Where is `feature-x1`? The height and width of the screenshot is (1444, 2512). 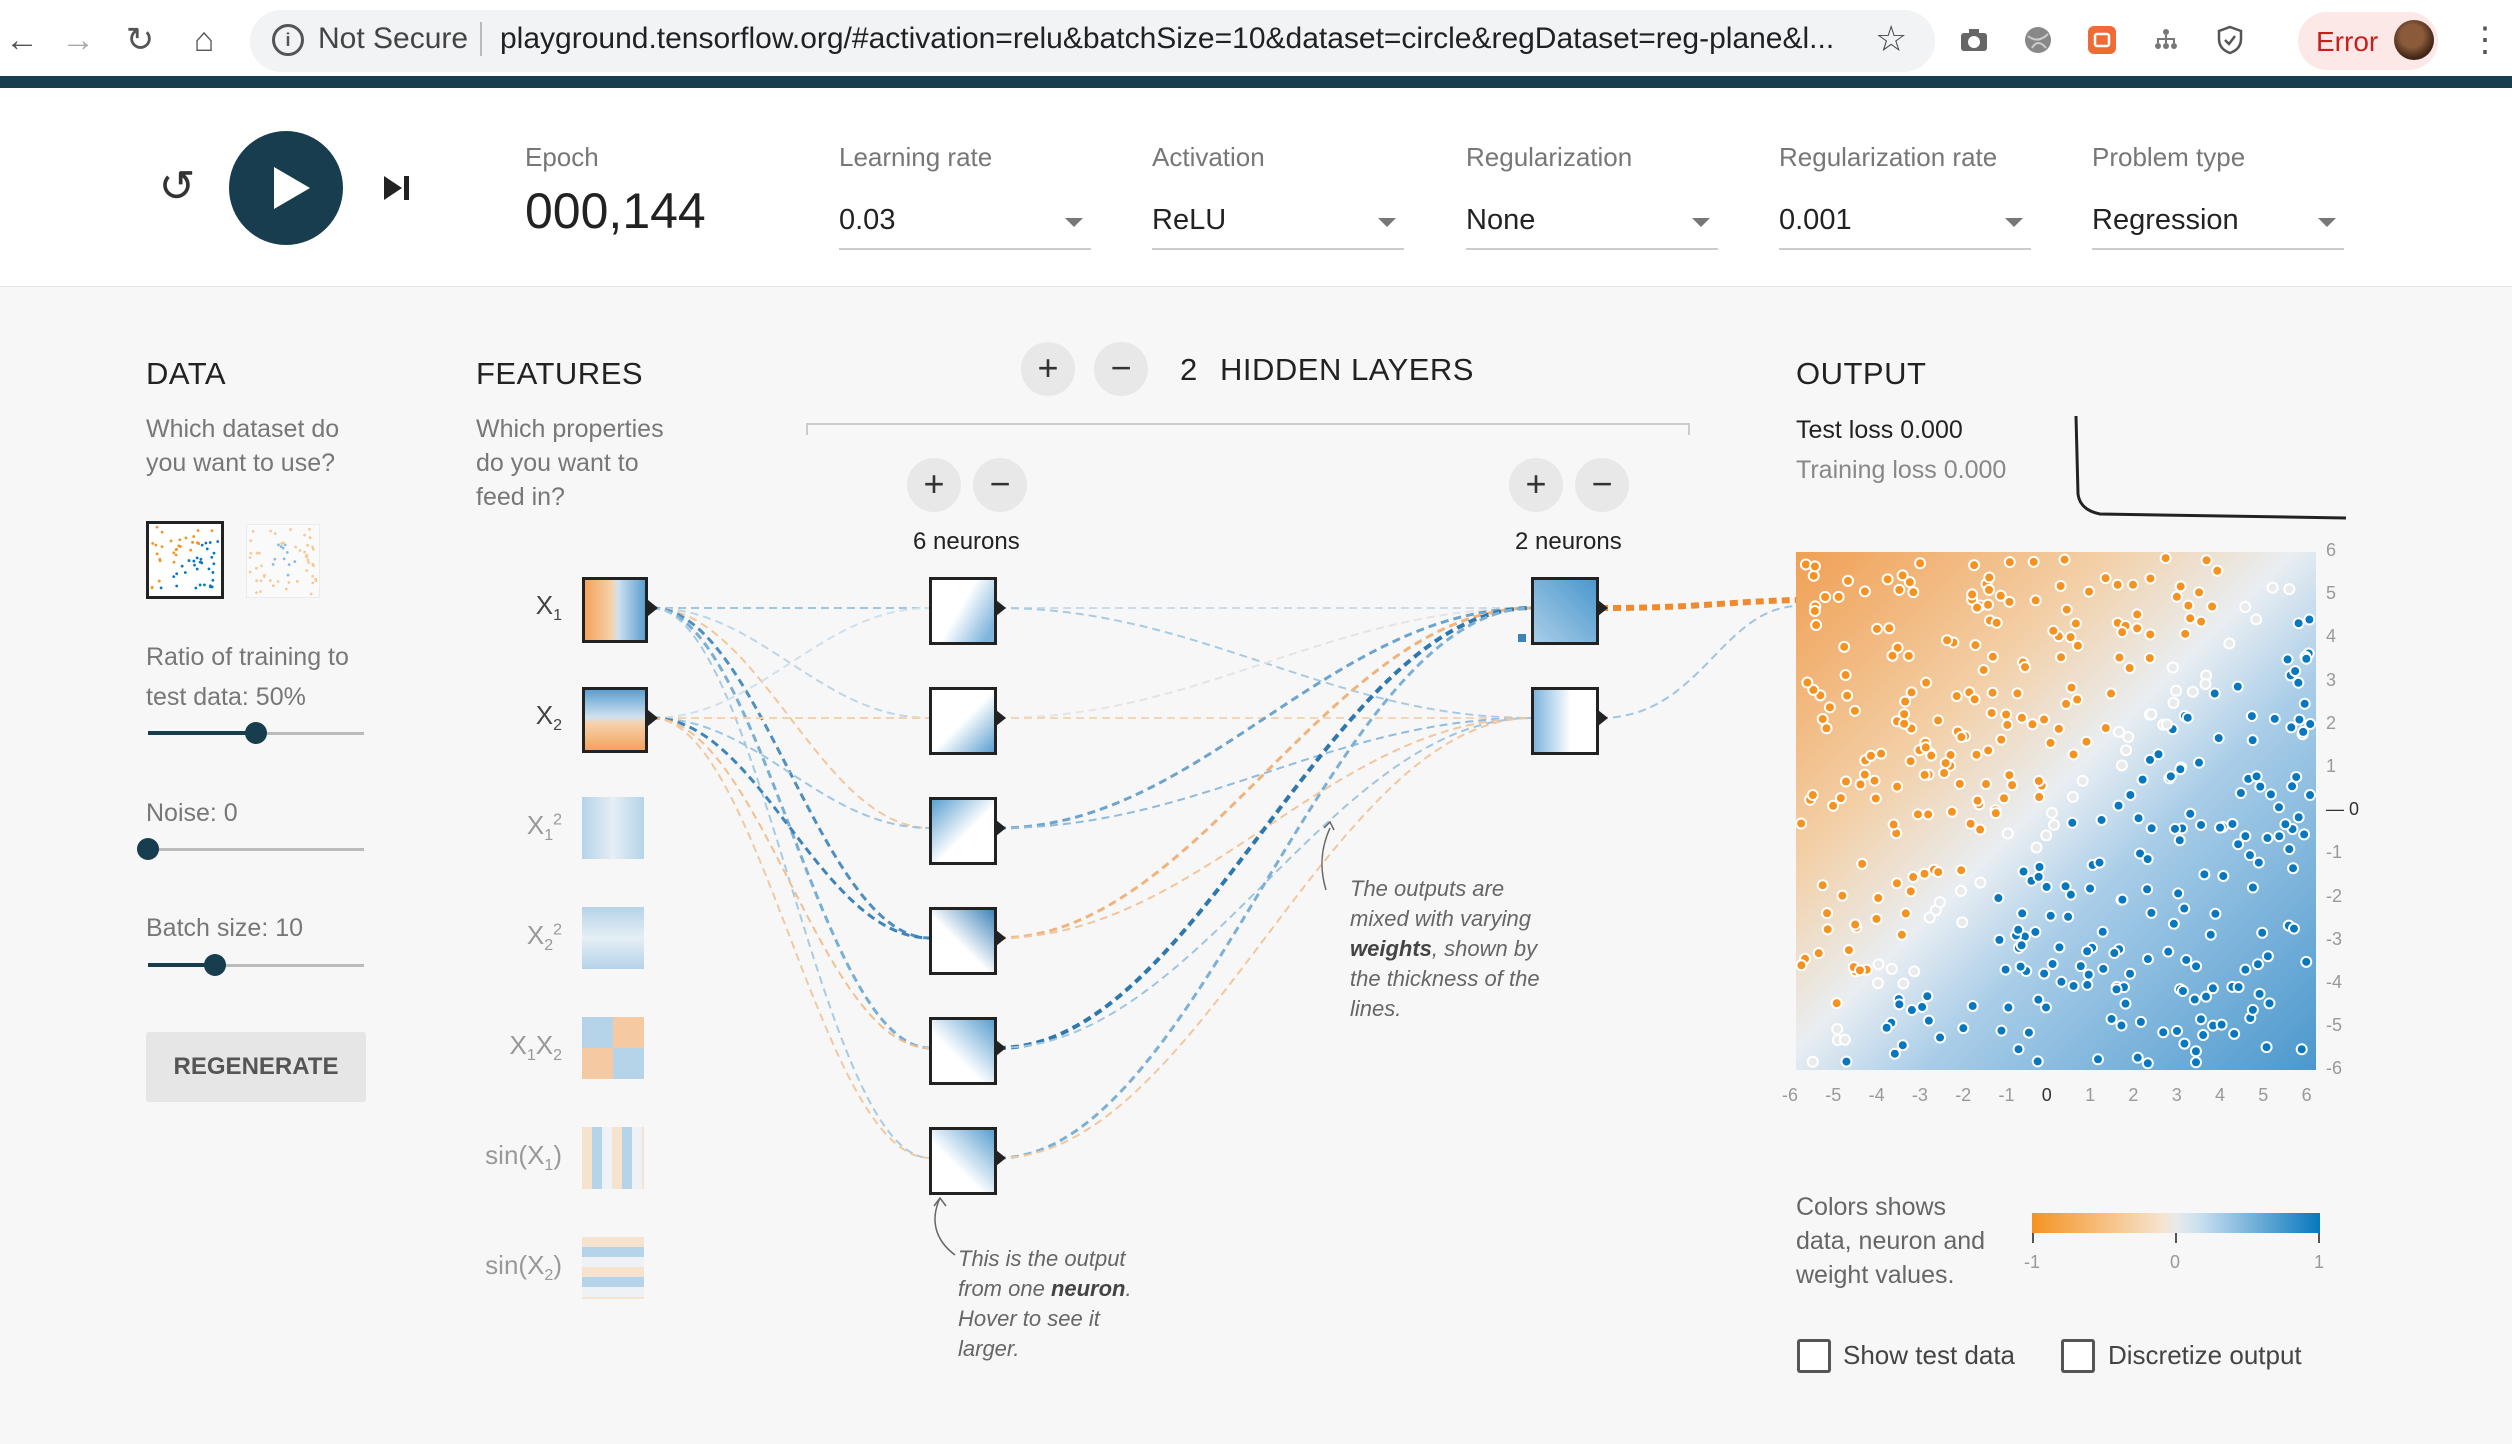 feature-x1 is located at coordinates (615, 610).